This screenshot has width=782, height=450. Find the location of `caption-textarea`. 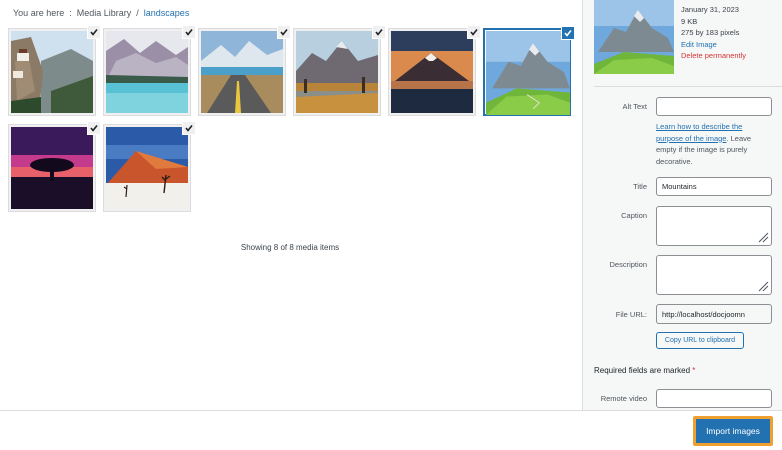

caption-textarea is located at coordinates (714, 226).